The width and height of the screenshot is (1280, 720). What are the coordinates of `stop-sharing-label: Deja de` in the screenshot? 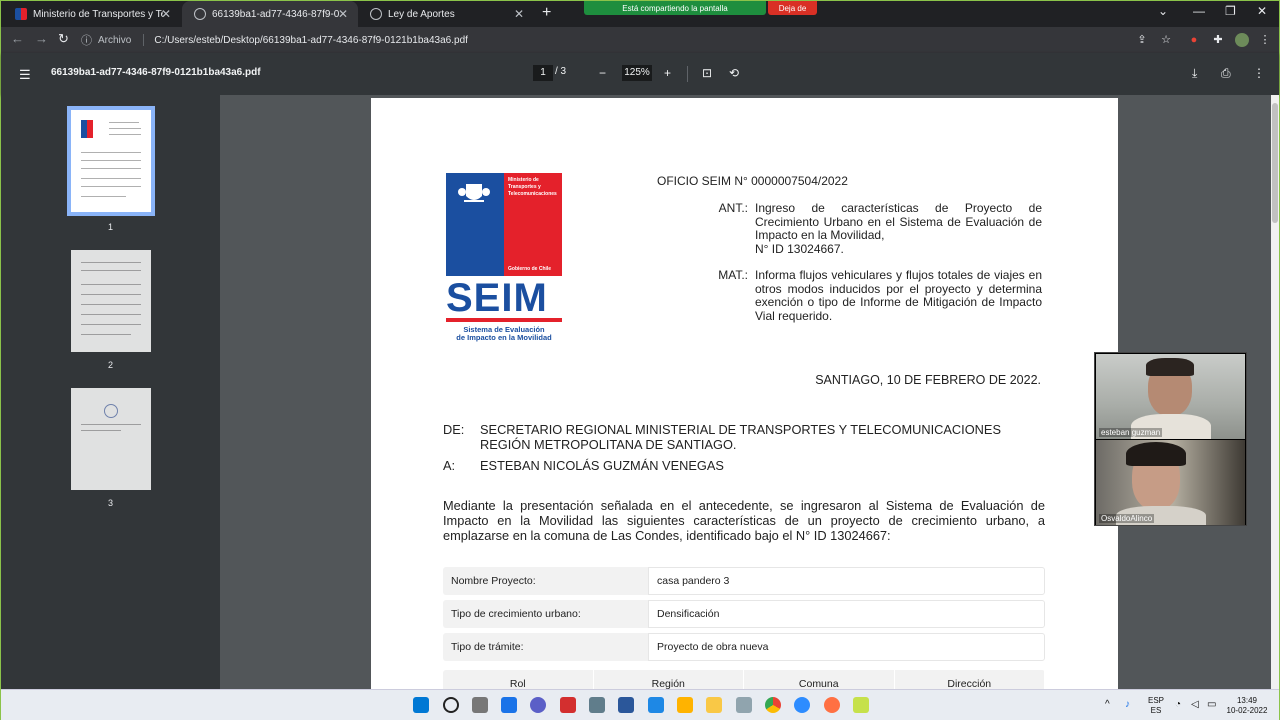 It's located at (792, 8).